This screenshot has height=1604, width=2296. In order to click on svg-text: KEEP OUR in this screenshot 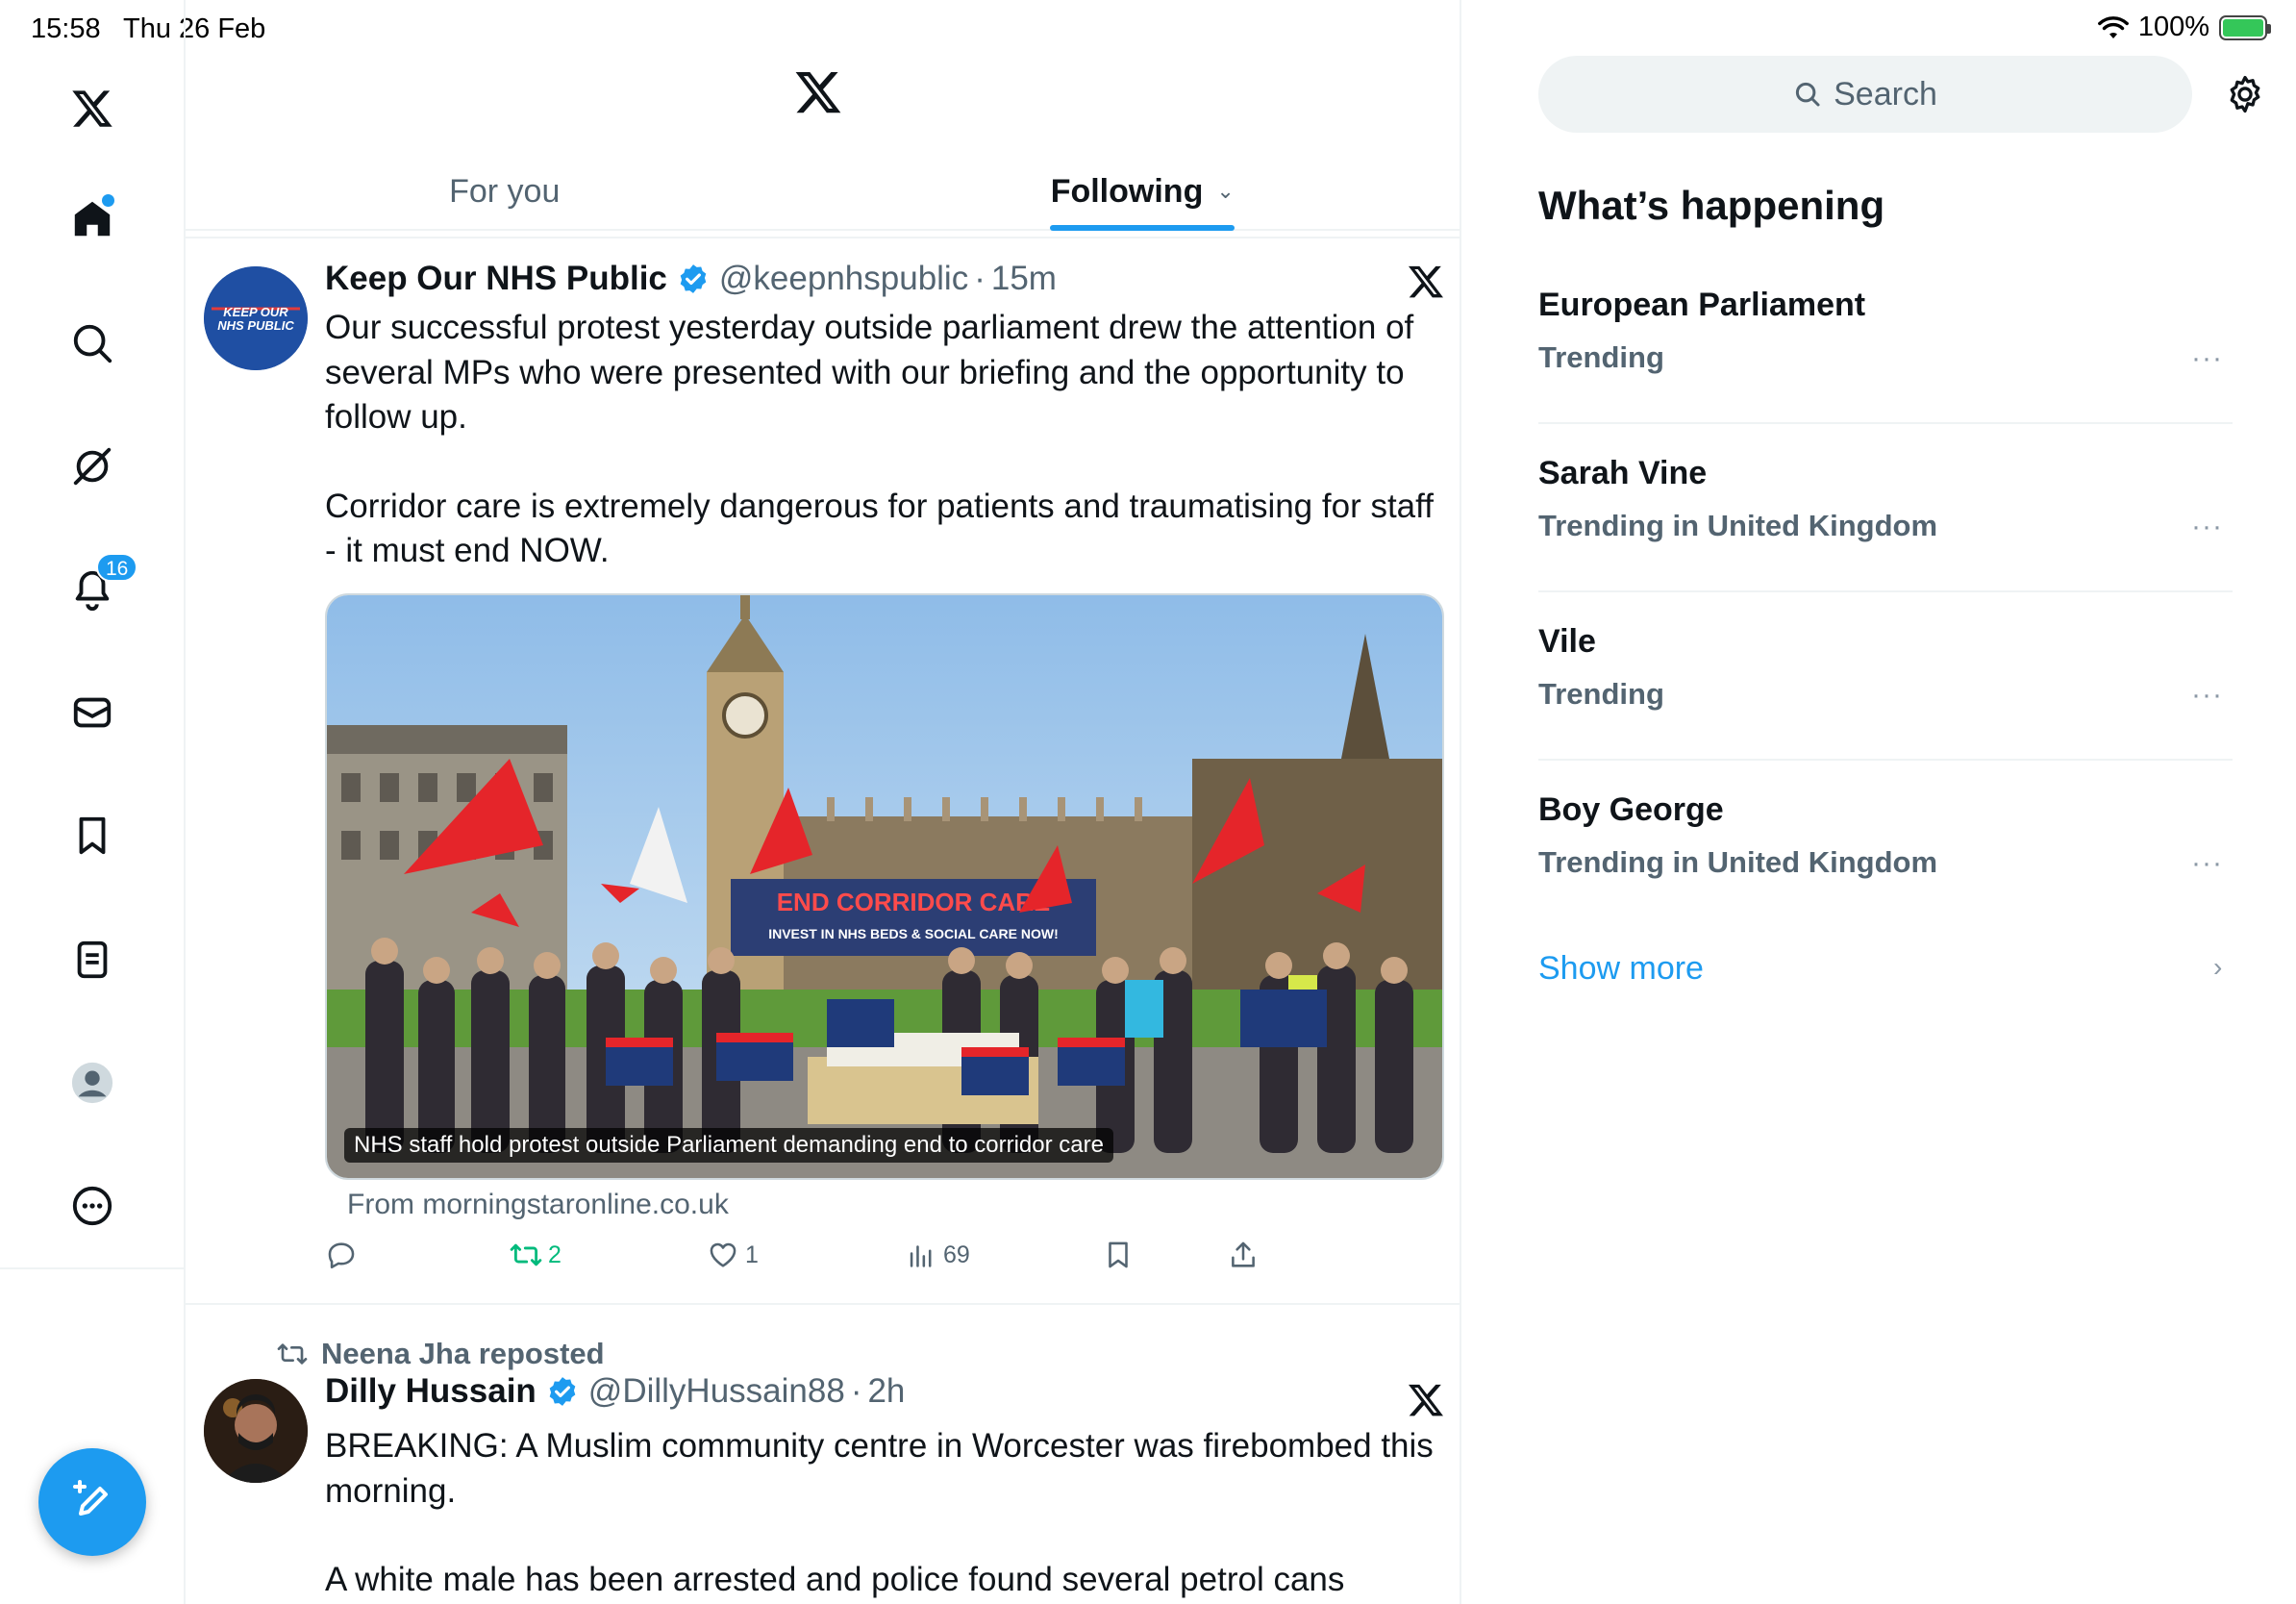, I will do `click(255, 312)`.